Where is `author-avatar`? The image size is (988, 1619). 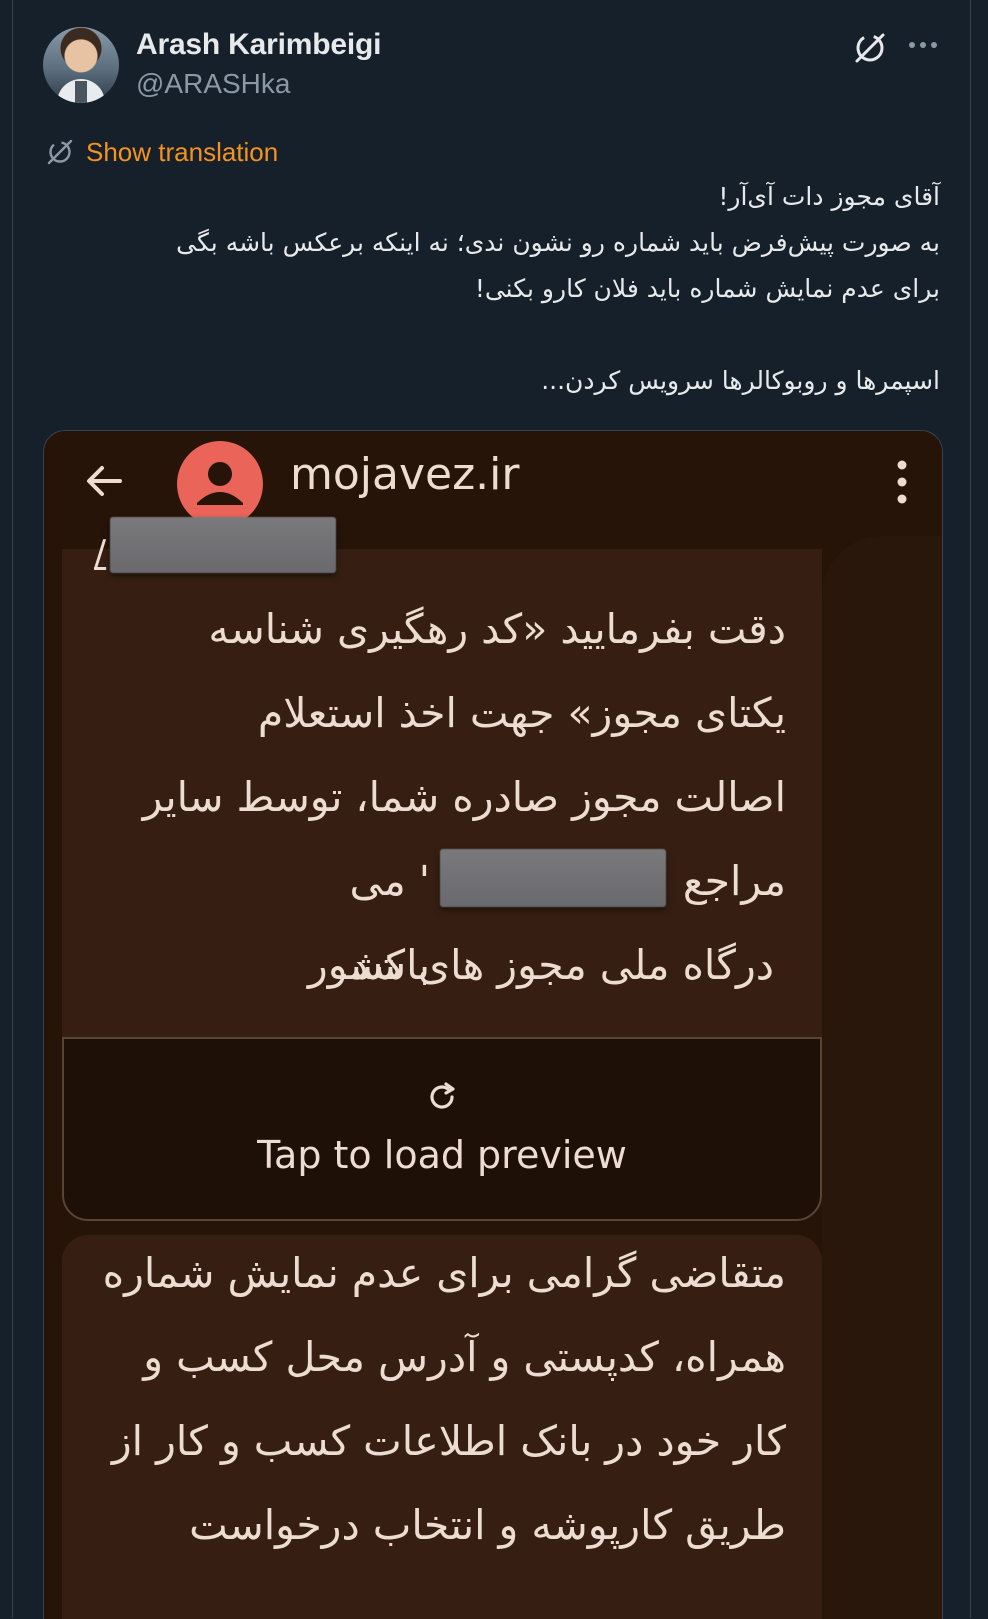
author-avatar is located at coordinates (81, 65).